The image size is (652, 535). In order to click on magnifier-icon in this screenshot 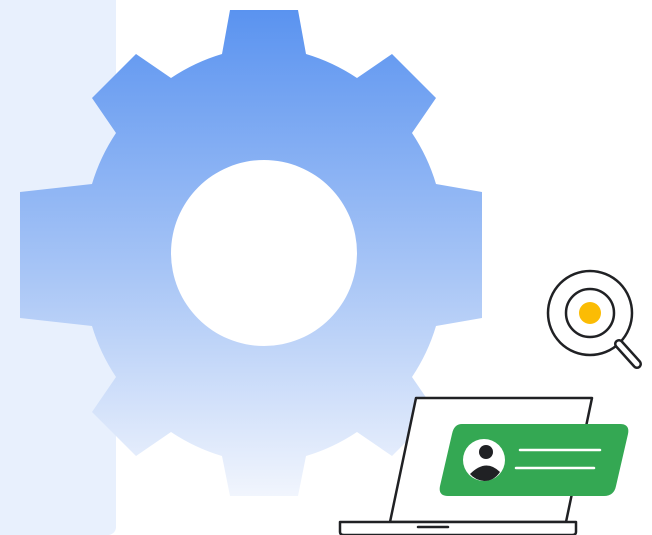, I will do `click(594, 319)`.